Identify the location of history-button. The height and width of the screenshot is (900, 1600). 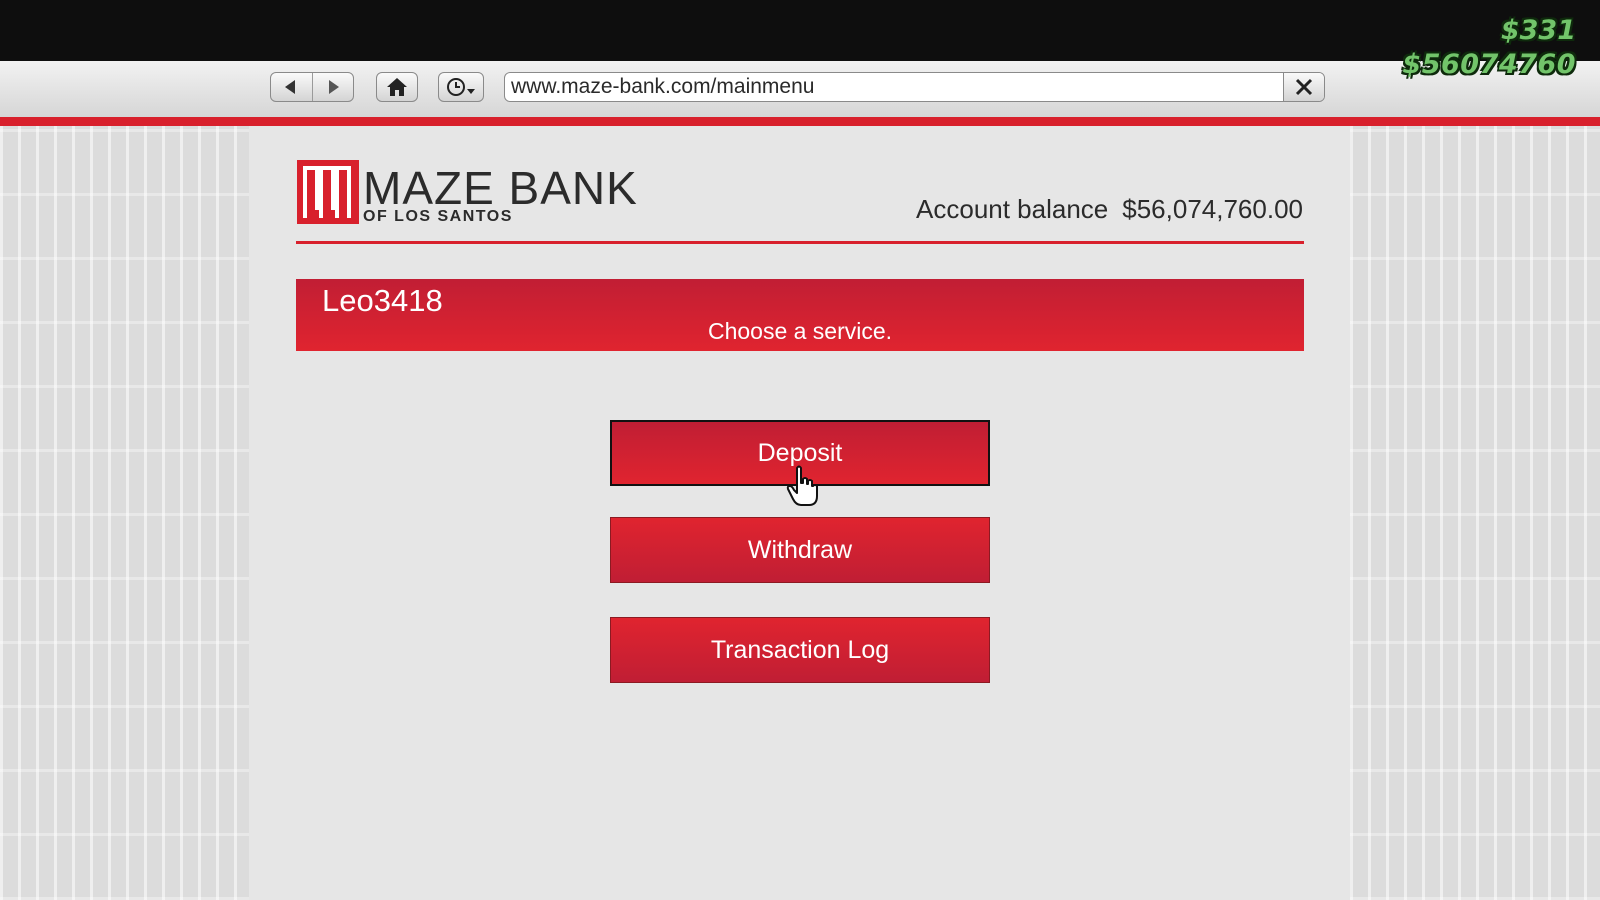
(461, 87).